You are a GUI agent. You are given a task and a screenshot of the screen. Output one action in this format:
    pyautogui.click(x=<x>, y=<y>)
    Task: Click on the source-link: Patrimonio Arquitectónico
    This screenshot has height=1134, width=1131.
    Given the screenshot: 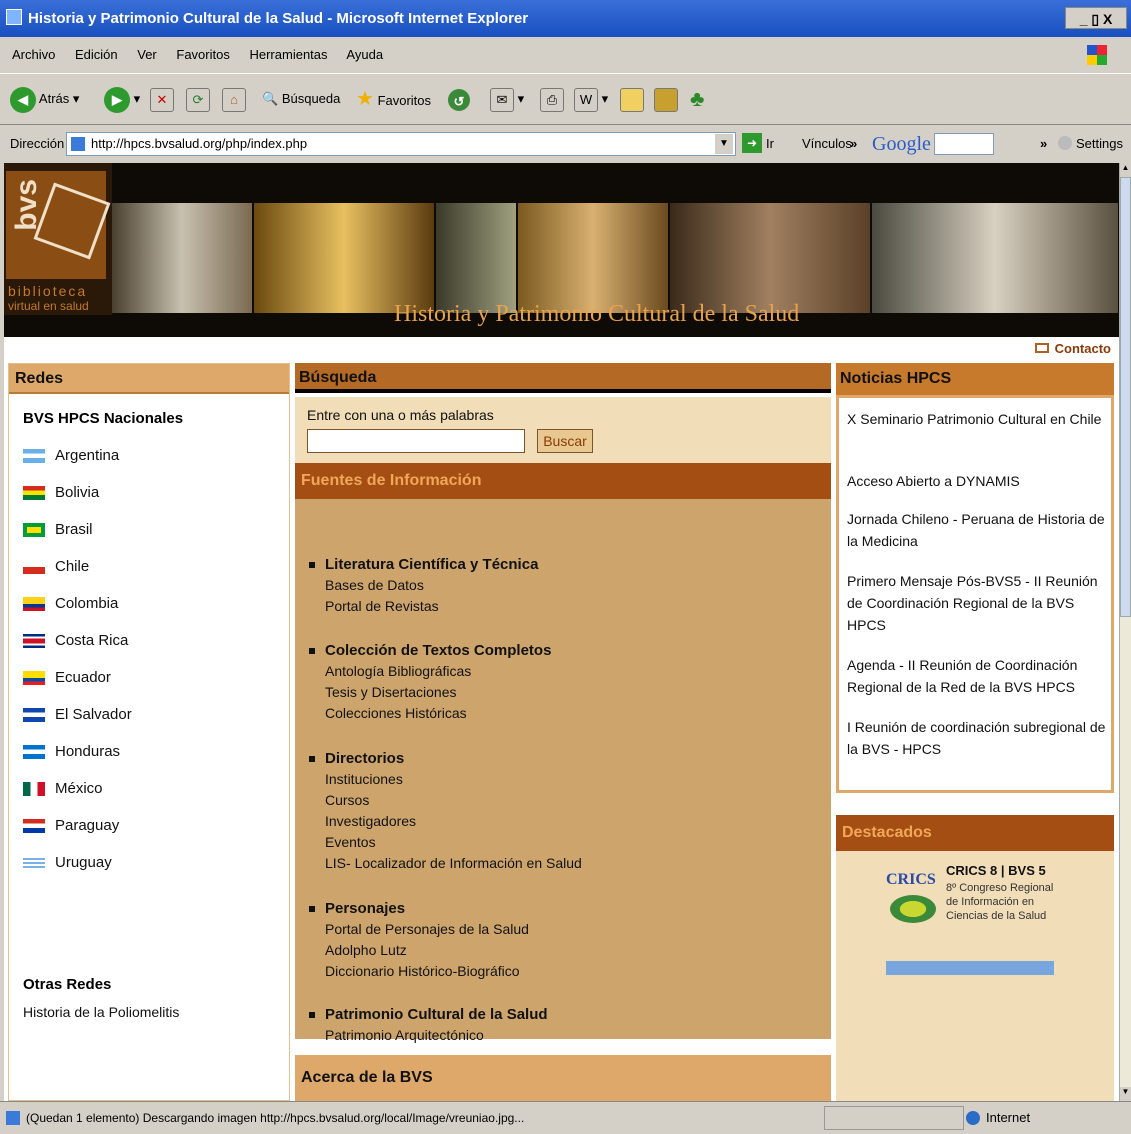 What is the action you would take?
    pyautogui.click(x=428, y=1035)
    